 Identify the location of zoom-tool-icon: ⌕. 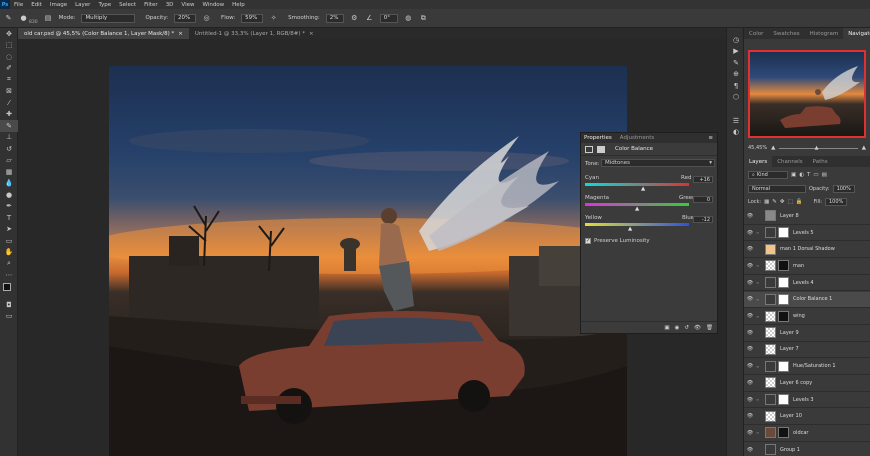
(9, 264).